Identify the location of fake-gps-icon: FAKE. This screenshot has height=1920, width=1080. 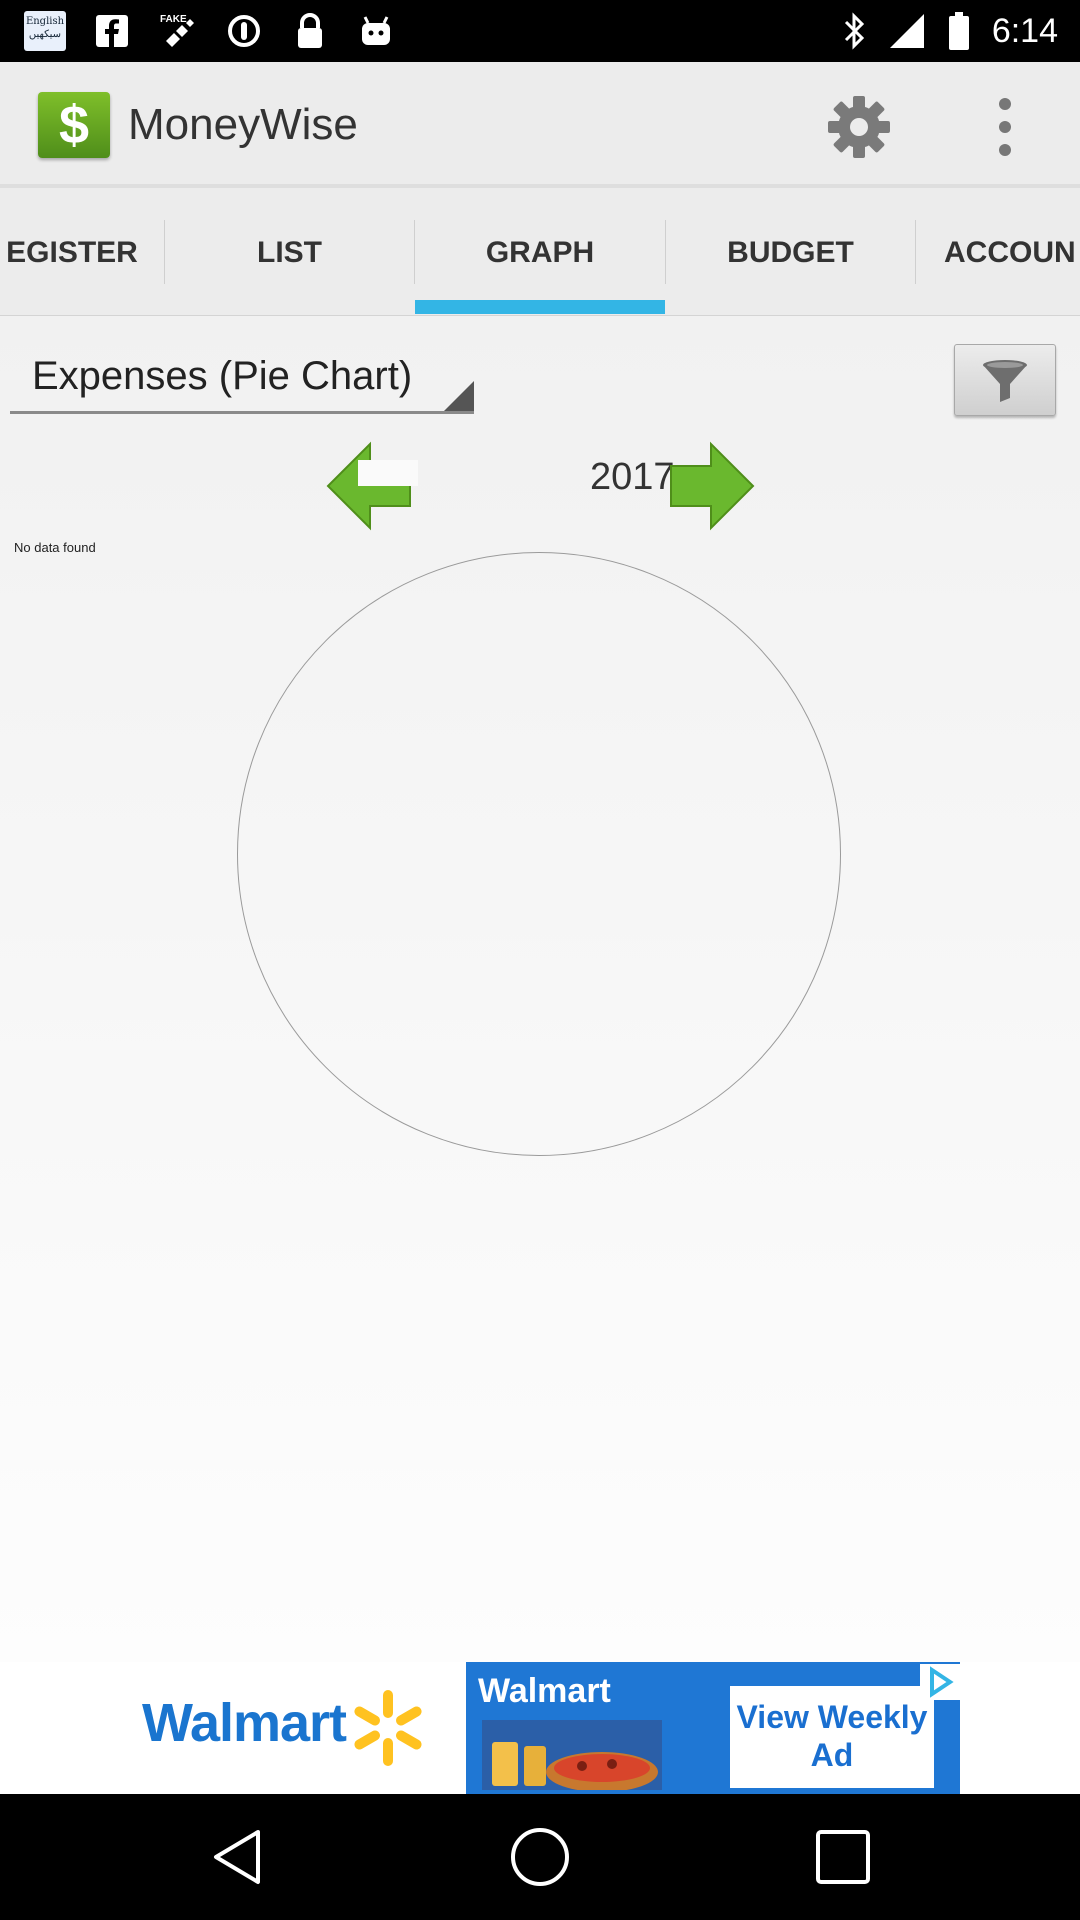
(178, 31).